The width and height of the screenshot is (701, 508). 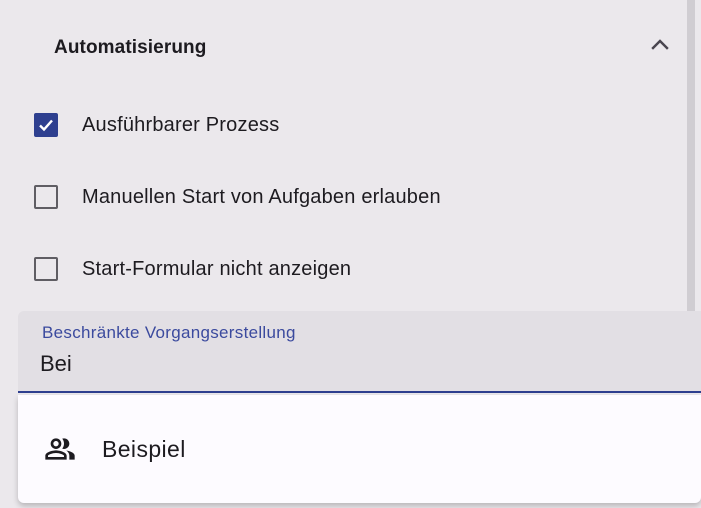 I want to click on collapse-button, so click(x=660, y=44).